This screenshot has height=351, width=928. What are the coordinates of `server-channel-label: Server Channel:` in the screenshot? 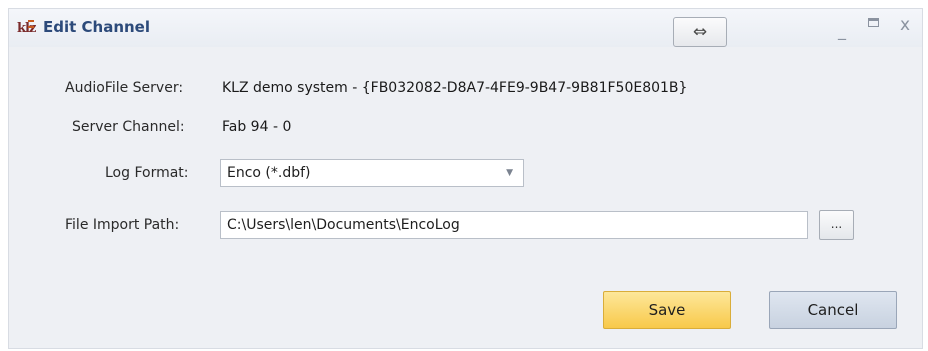 It's located at (128, 127).